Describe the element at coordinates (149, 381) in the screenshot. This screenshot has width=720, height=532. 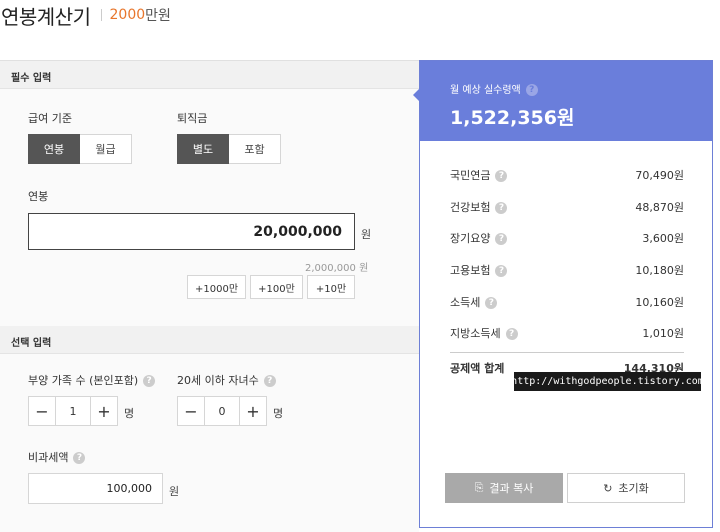
I see `dependents-help-icon: ?` at that location.